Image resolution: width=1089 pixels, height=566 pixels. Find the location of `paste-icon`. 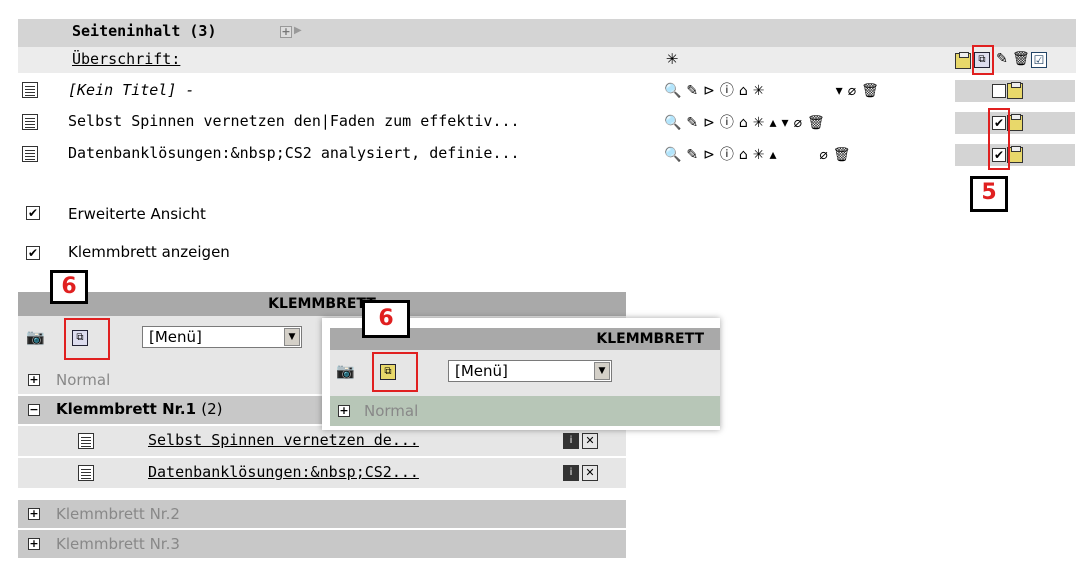

paste-icon is located at coordinates (963, 60).